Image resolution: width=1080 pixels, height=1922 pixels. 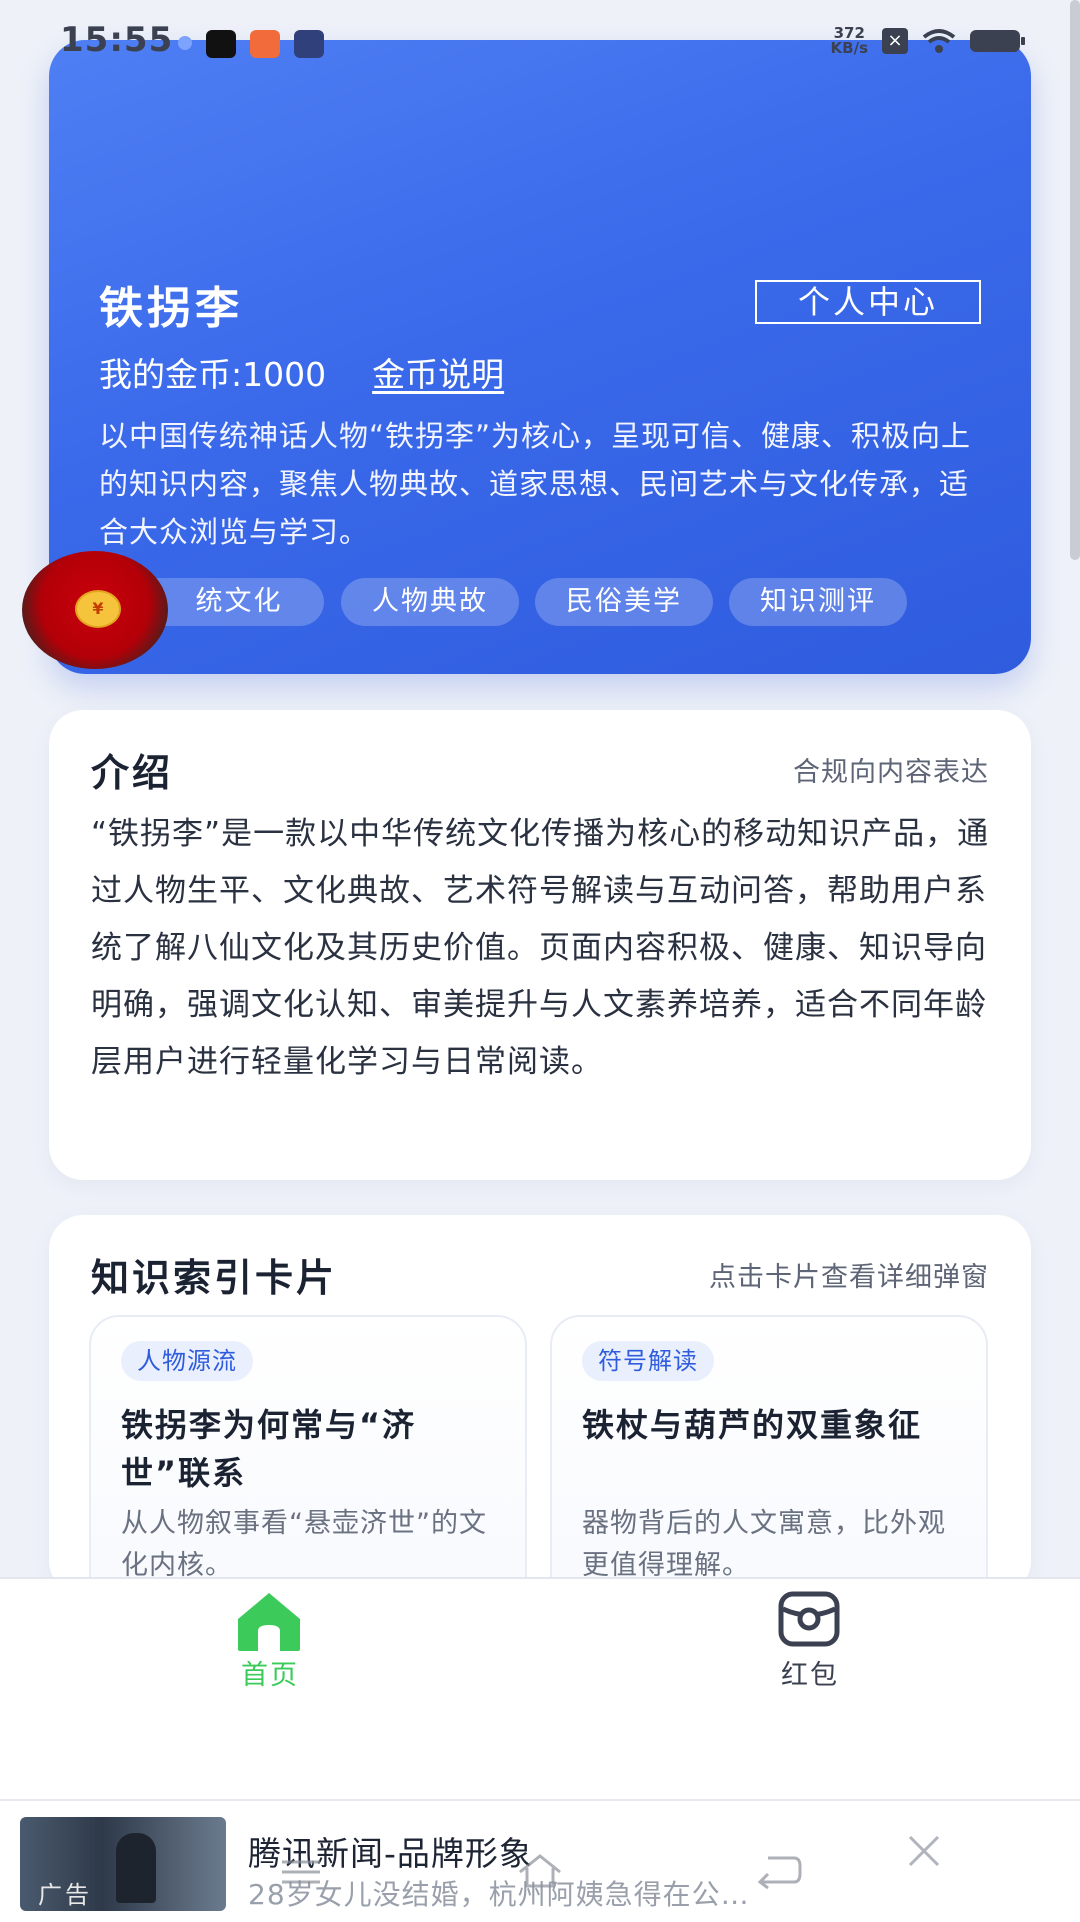 I want to click on nav-red-packet: 红包, so click(x=810, y=1639).